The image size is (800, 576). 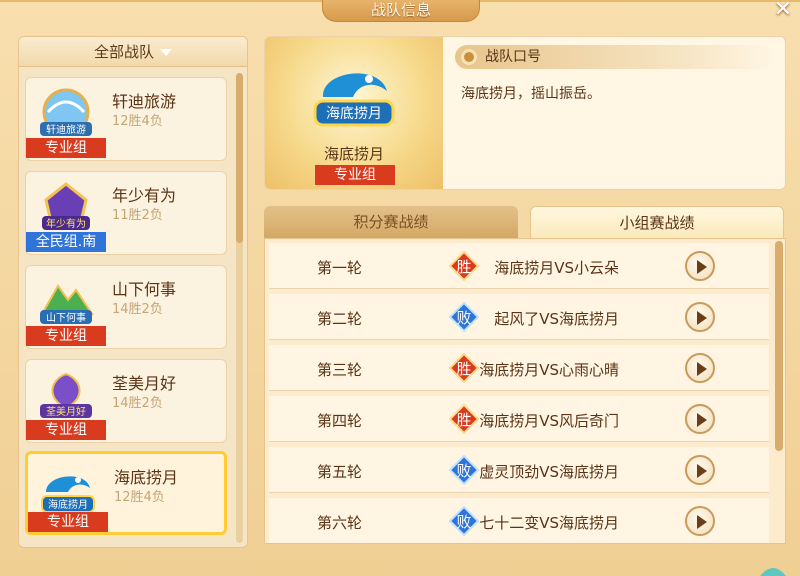 What do you see at coordinates (340, 472) in the screenshot?
I see `match-round: 第五轮` at bounding box center [340, 472].